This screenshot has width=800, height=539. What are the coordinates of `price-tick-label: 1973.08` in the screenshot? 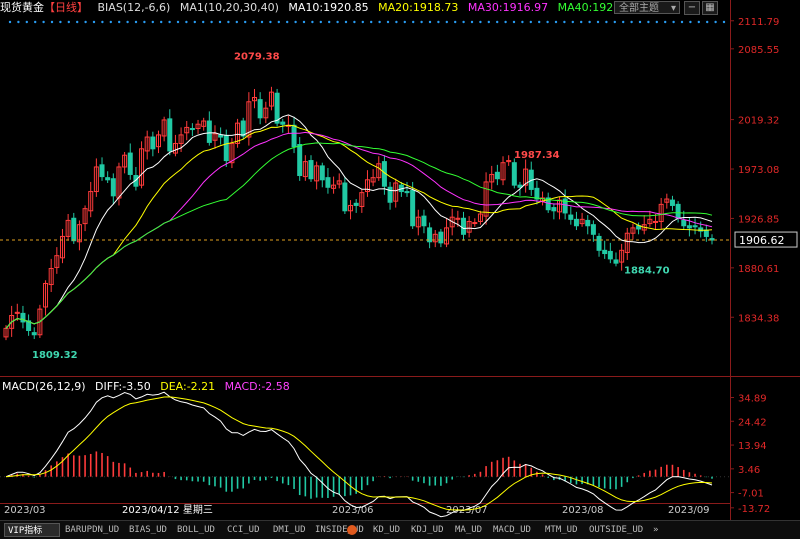 It's located at (758, 170).